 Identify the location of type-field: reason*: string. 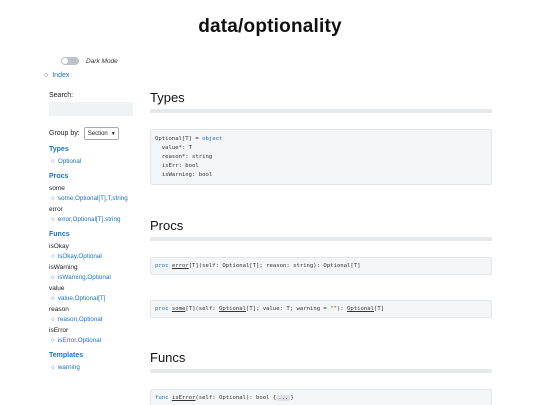
(184, 157).